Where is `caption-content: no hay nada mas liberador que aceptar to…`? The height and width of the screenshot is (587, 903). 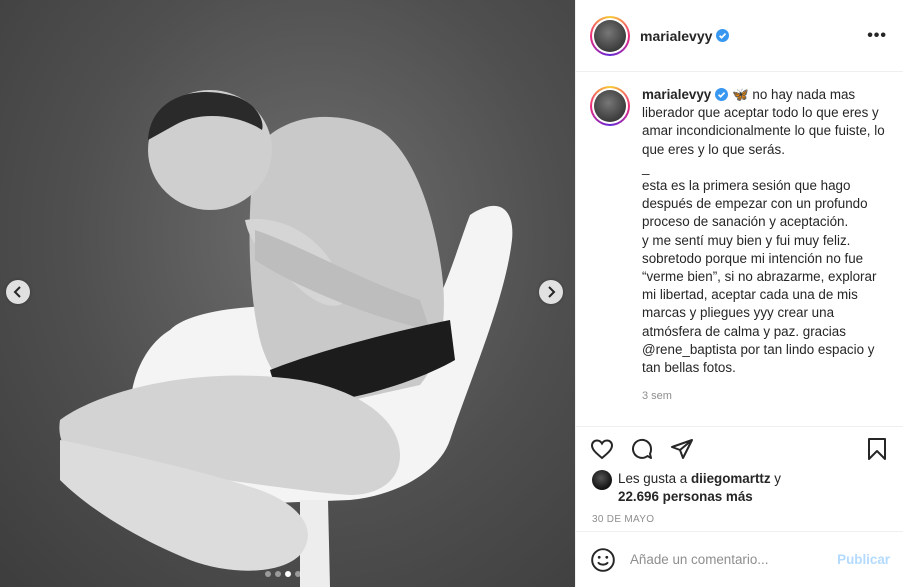 caption-content: no hay nada mas liberador que aceptar to… is located at coordinates (763, 231).